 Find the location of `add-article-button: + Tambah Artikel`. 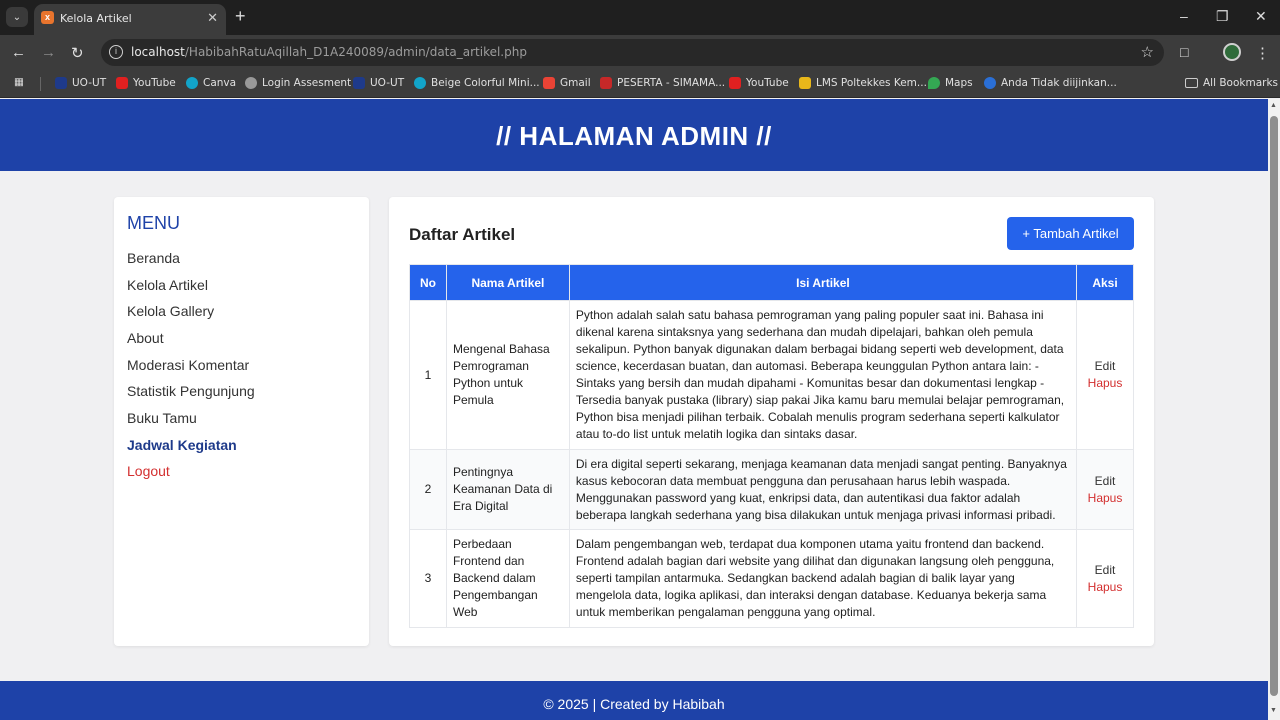

add-article-button: + Tambah Artikel is located at coordinates (1070, 233).